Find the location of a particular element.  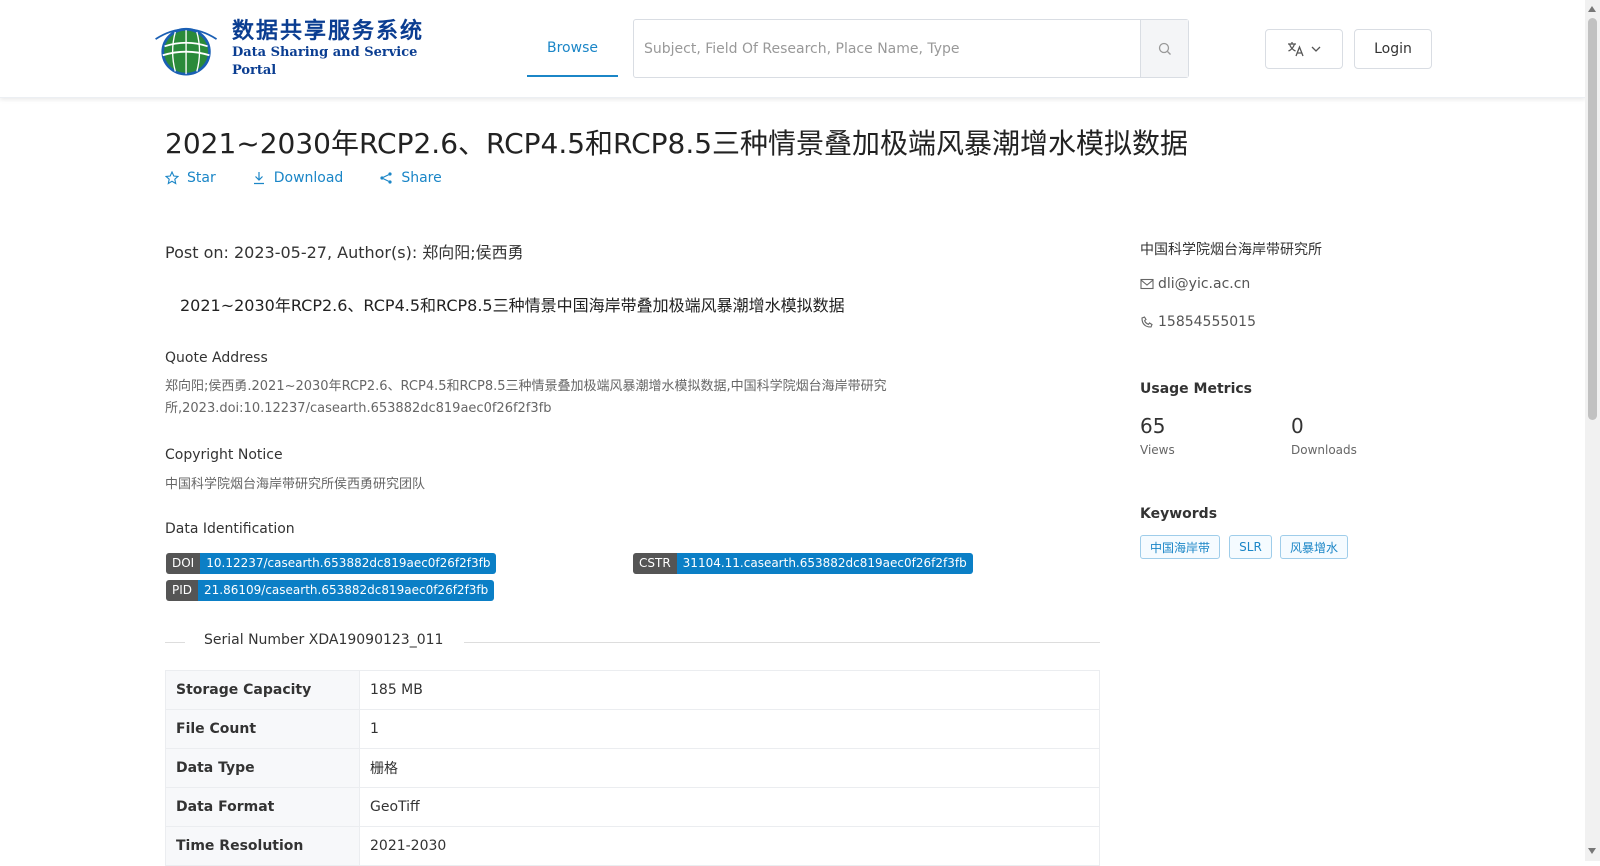

table-key: Data Format is located at coordinates (262, 807).